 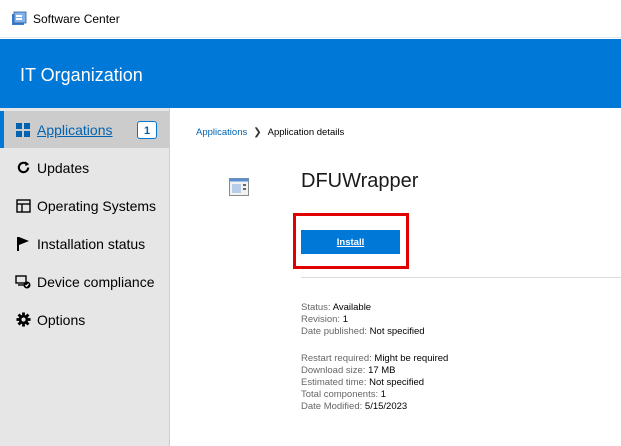 What do you see at coordinates (97, 205) in the screenshot?
I see `sidebar-item-label: Operating Systems` at bounding box center [97, 205].